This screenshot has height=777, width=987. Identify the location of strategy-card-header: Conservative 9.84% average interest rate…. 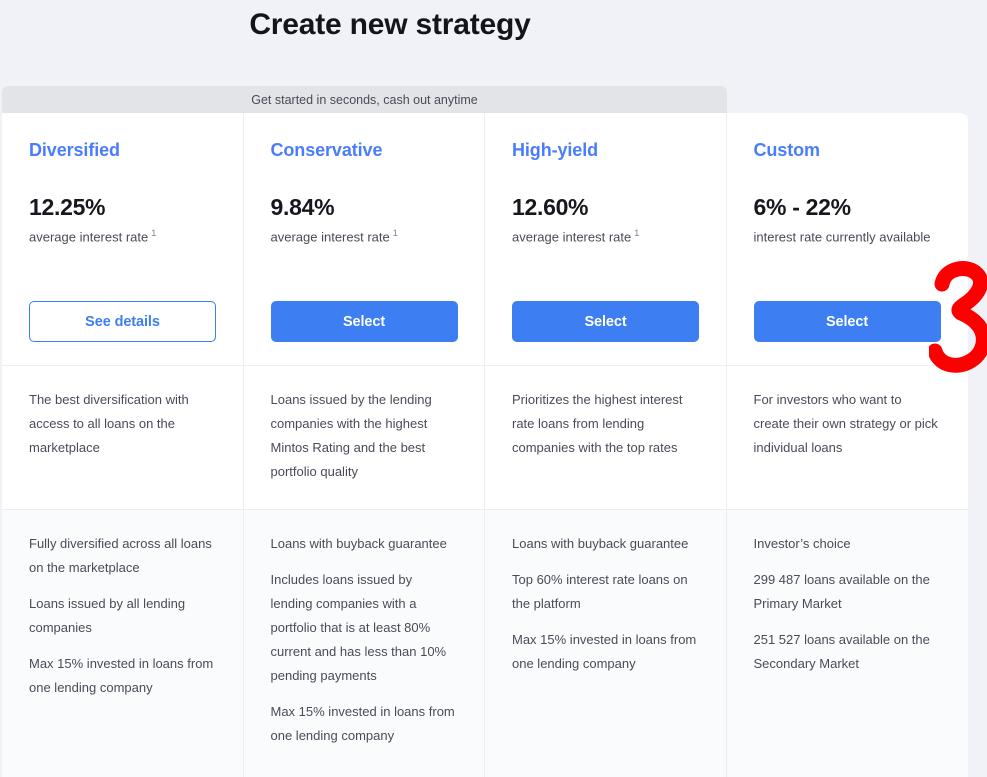
(363, 239).